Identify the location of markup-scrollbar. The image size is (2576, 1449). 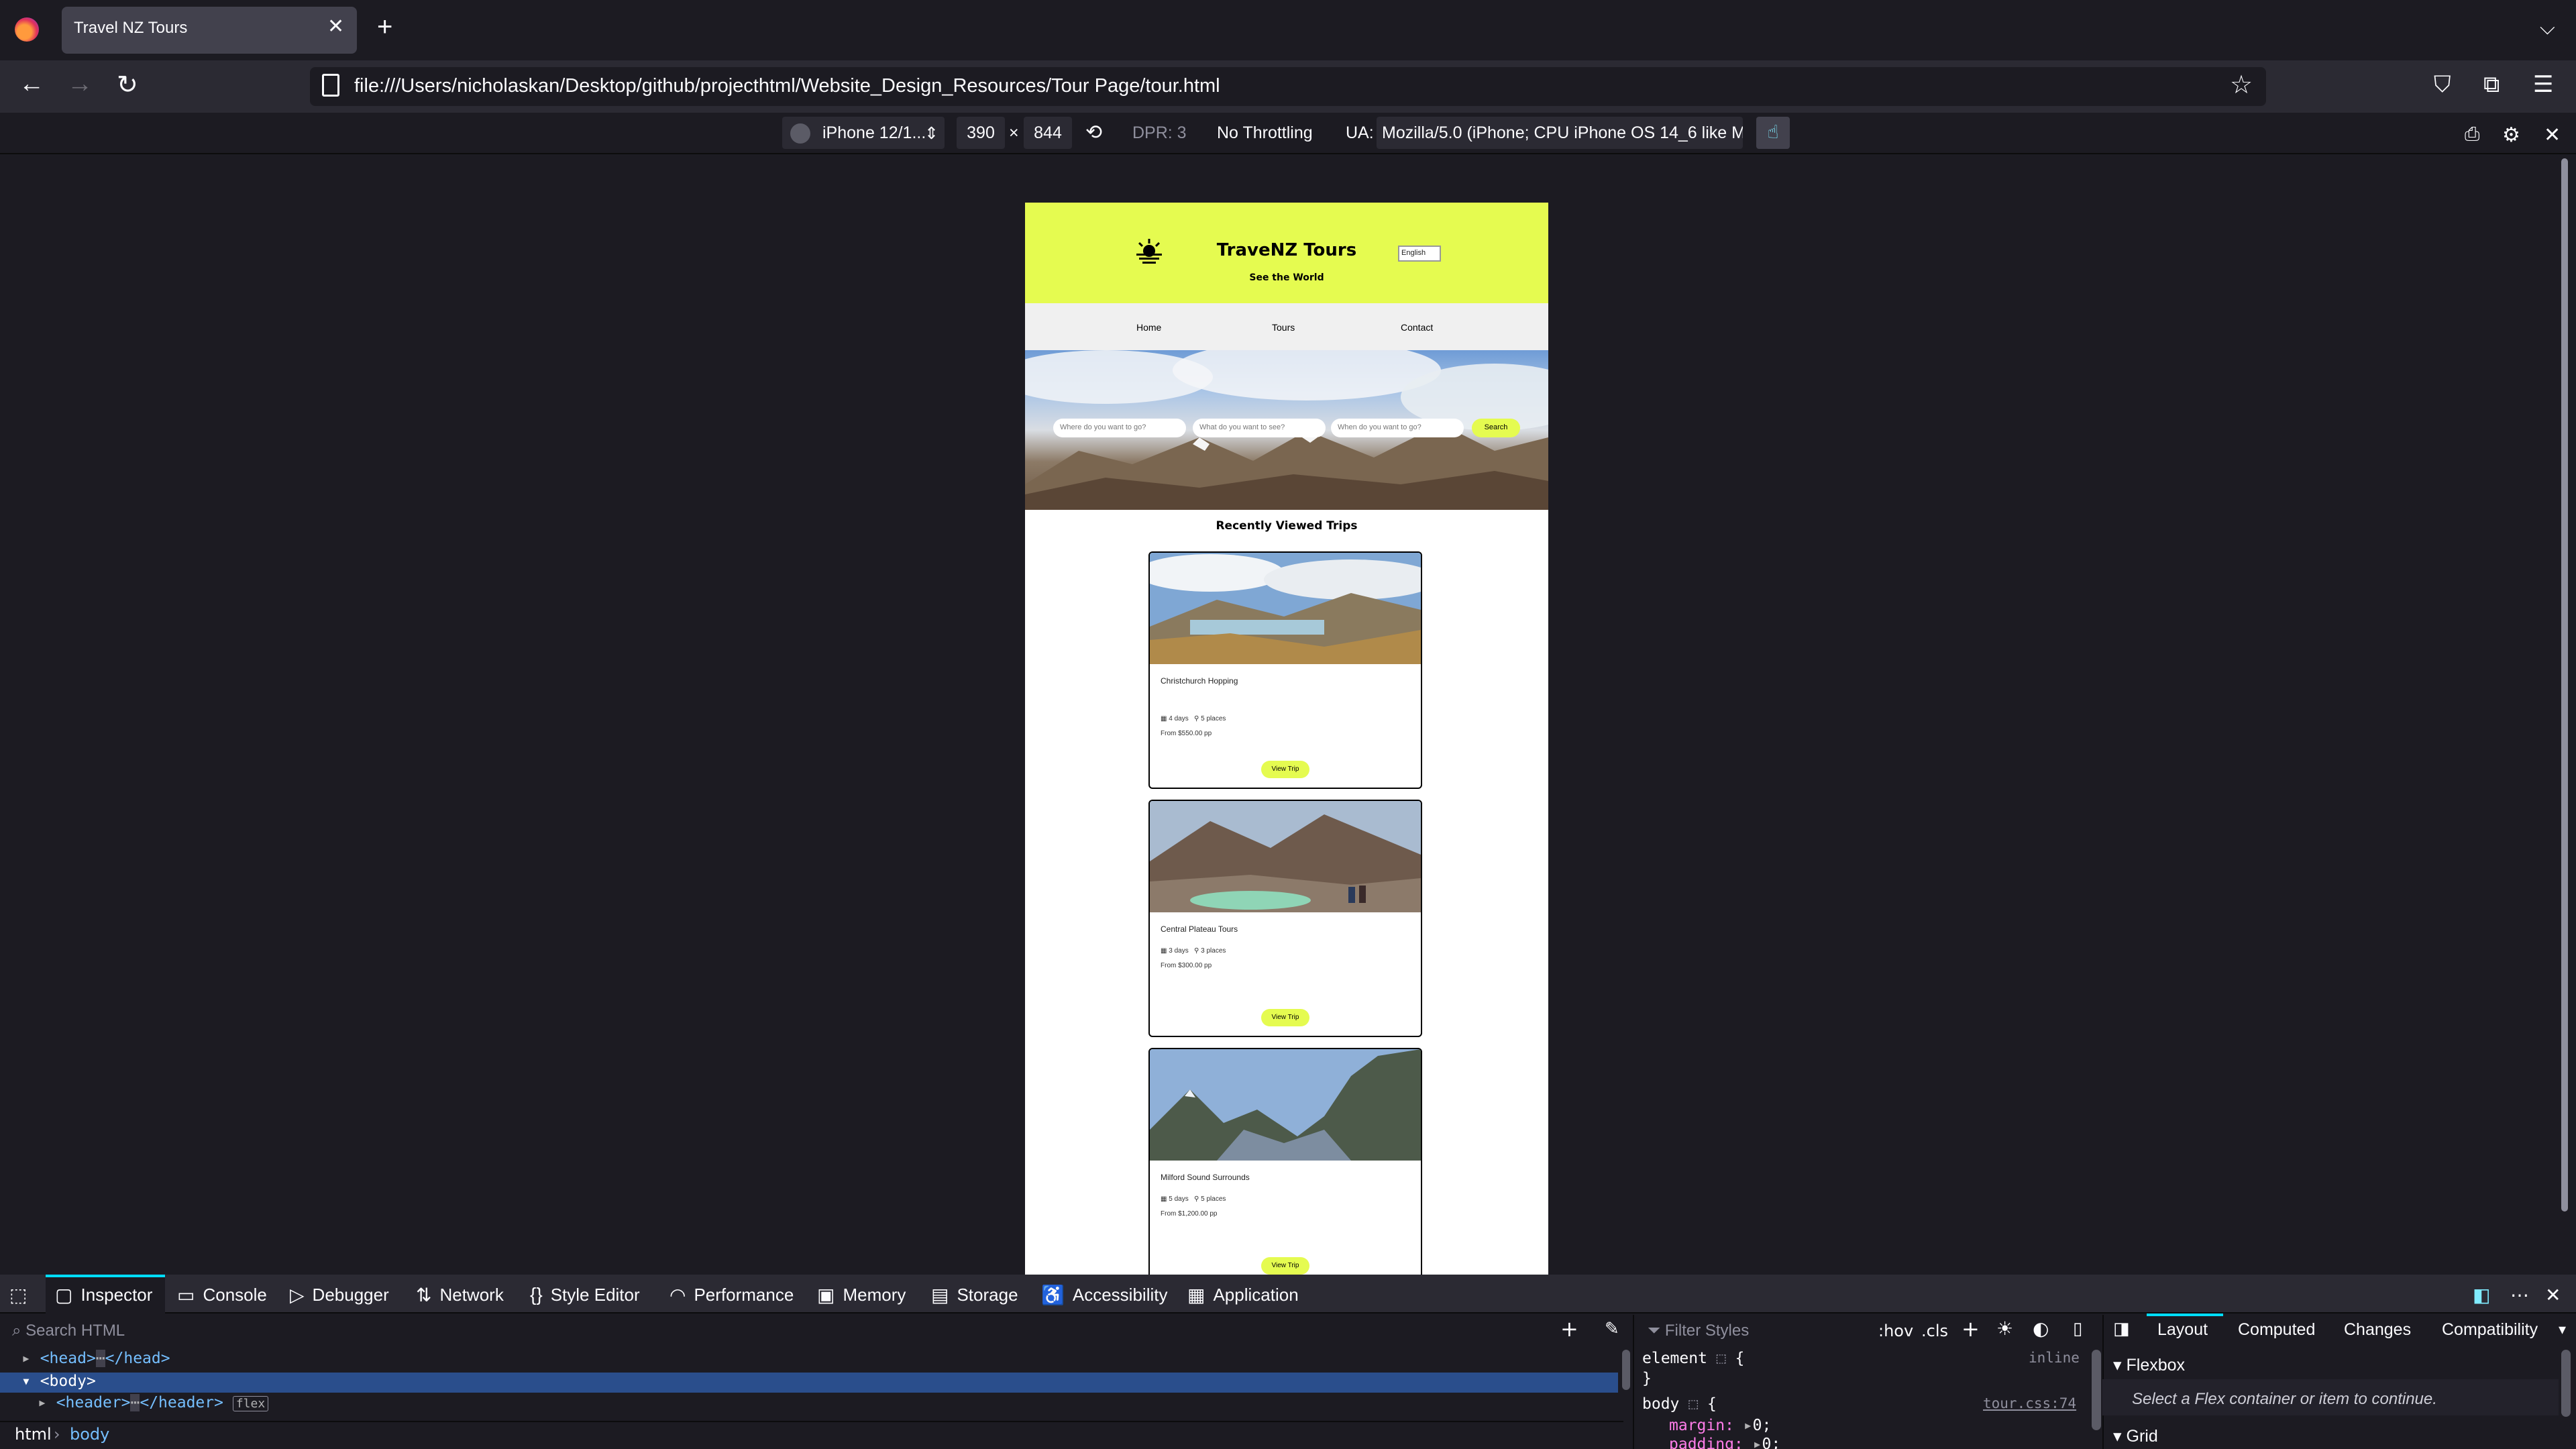
(1626, 1370).